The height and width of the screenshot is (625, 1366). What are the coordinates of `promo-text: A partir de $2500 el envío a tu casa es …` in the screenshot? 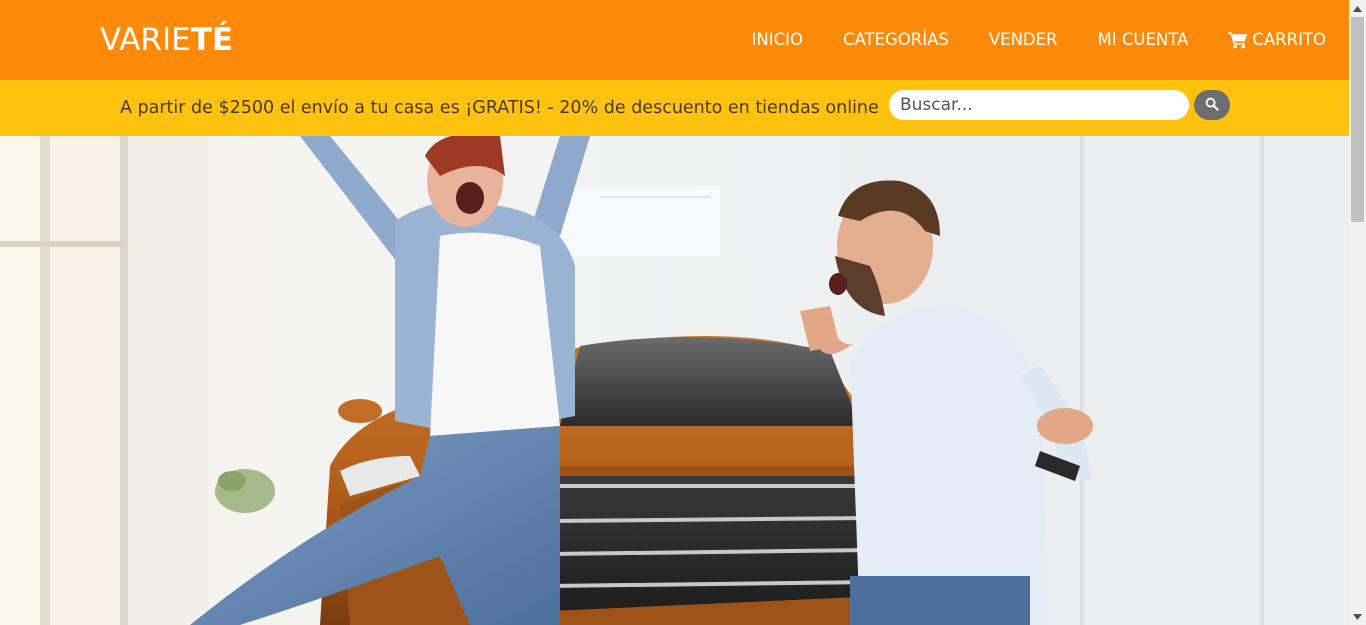 It's located at (499, 108).